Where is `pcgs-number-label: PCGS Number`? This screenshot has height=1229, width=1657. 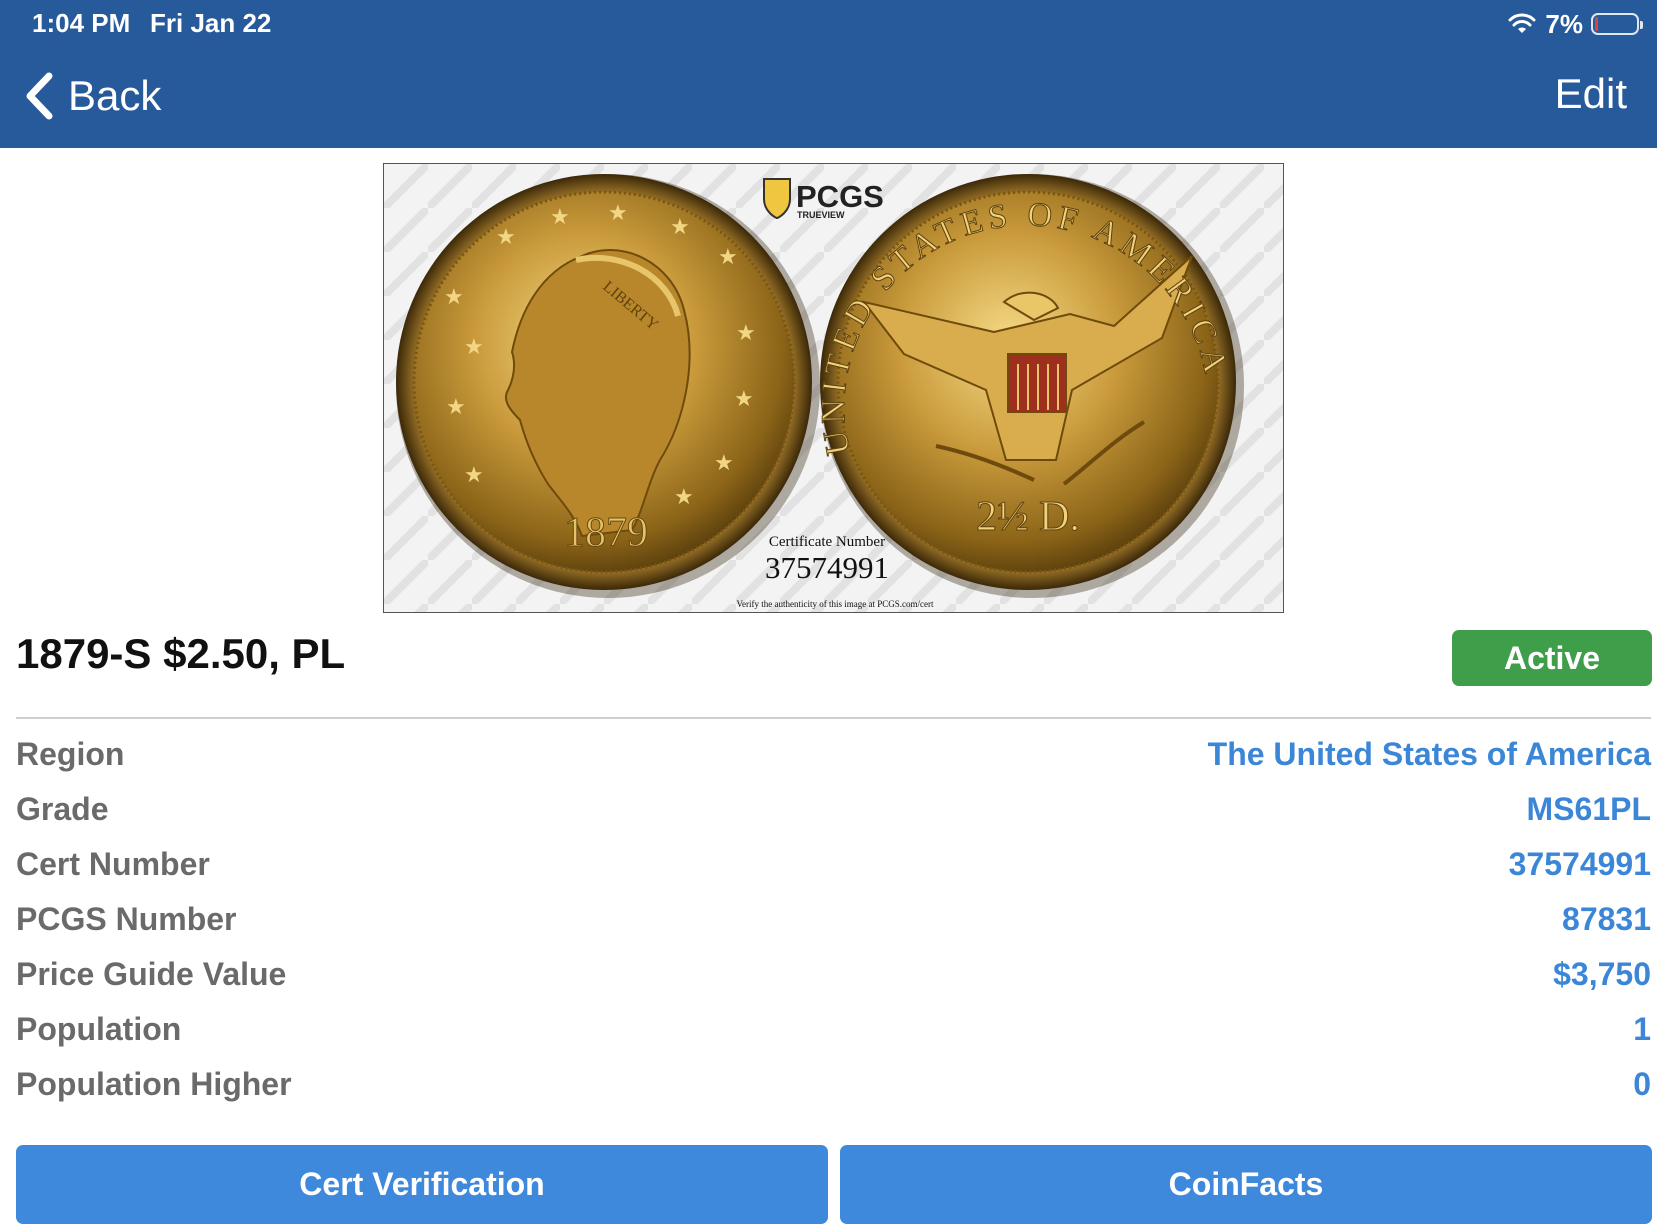
pcgs-number-label: PCGS Number is located at coordinates (126, 919).